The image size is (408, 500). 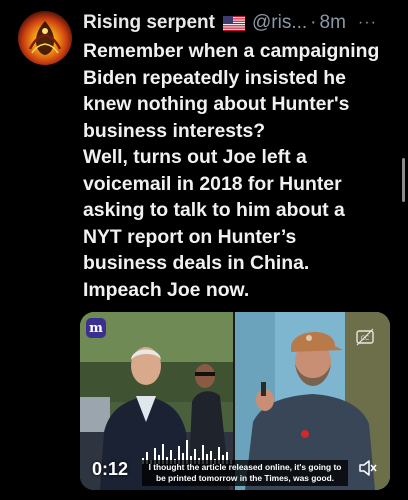 I want to click on serpent-logo-icon, so click(x=45, y=38).